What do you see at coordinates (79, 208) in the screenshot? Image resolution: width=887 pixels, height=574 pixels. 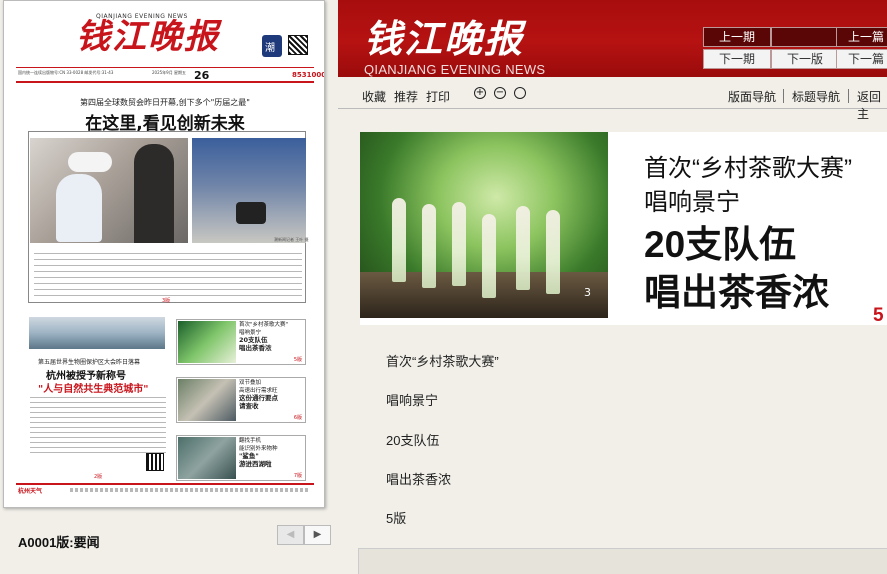 I see `child-figure-shape` at bounding box center [79, 208].